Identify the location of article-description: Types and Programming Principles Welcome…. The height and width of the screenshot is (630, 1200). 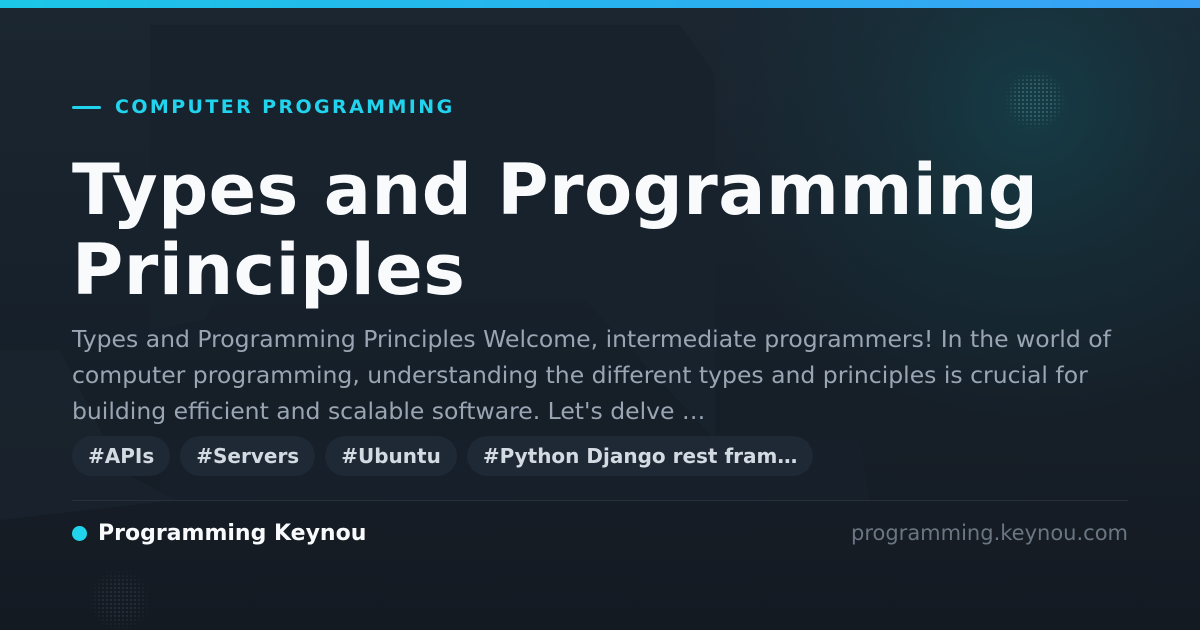
(591, 375).